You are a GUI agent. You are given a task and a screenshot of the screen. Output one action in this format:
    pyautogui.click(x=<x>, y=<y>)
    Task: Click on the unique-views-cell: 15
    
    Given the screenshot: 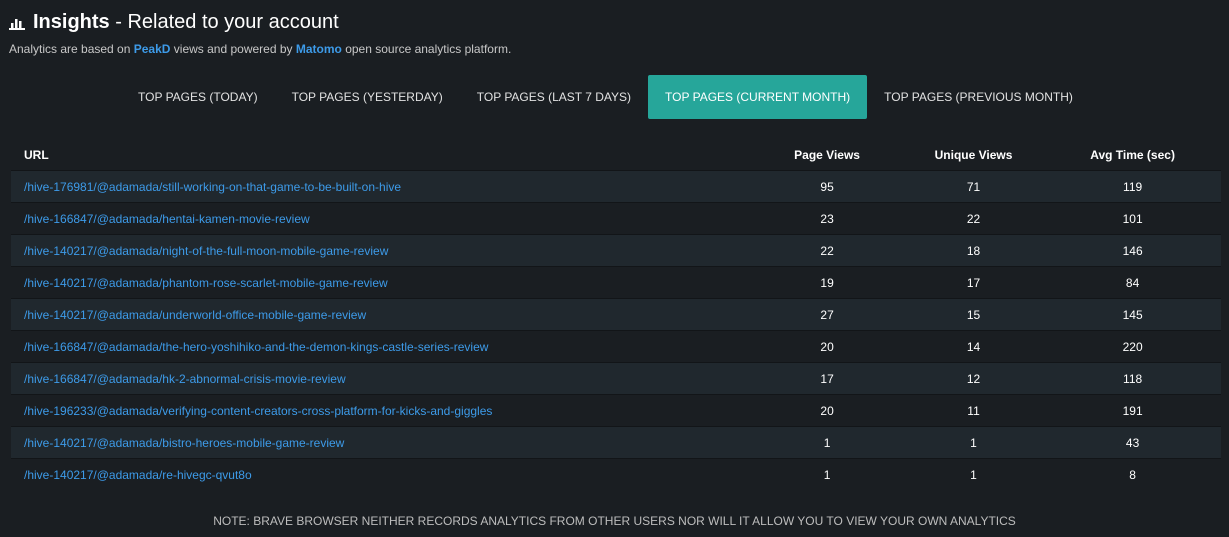 What is the action you would take?
    pyautogui.click(x=973, y=314)
    